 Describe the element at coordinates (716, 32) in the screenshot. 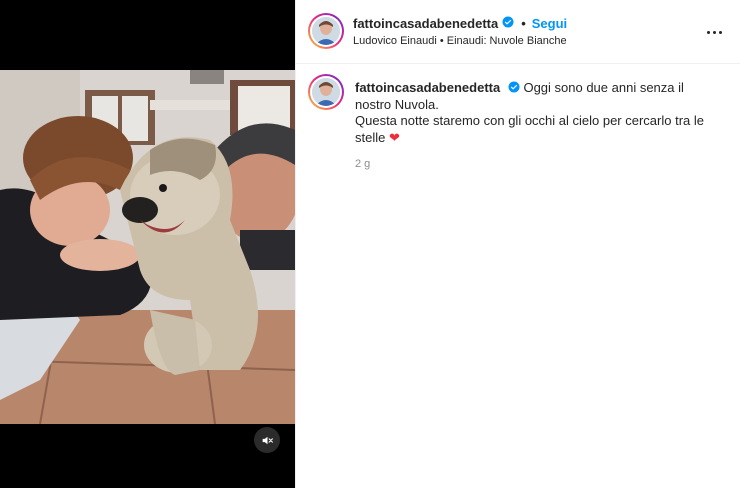

I see `more-options-icon` at that location.